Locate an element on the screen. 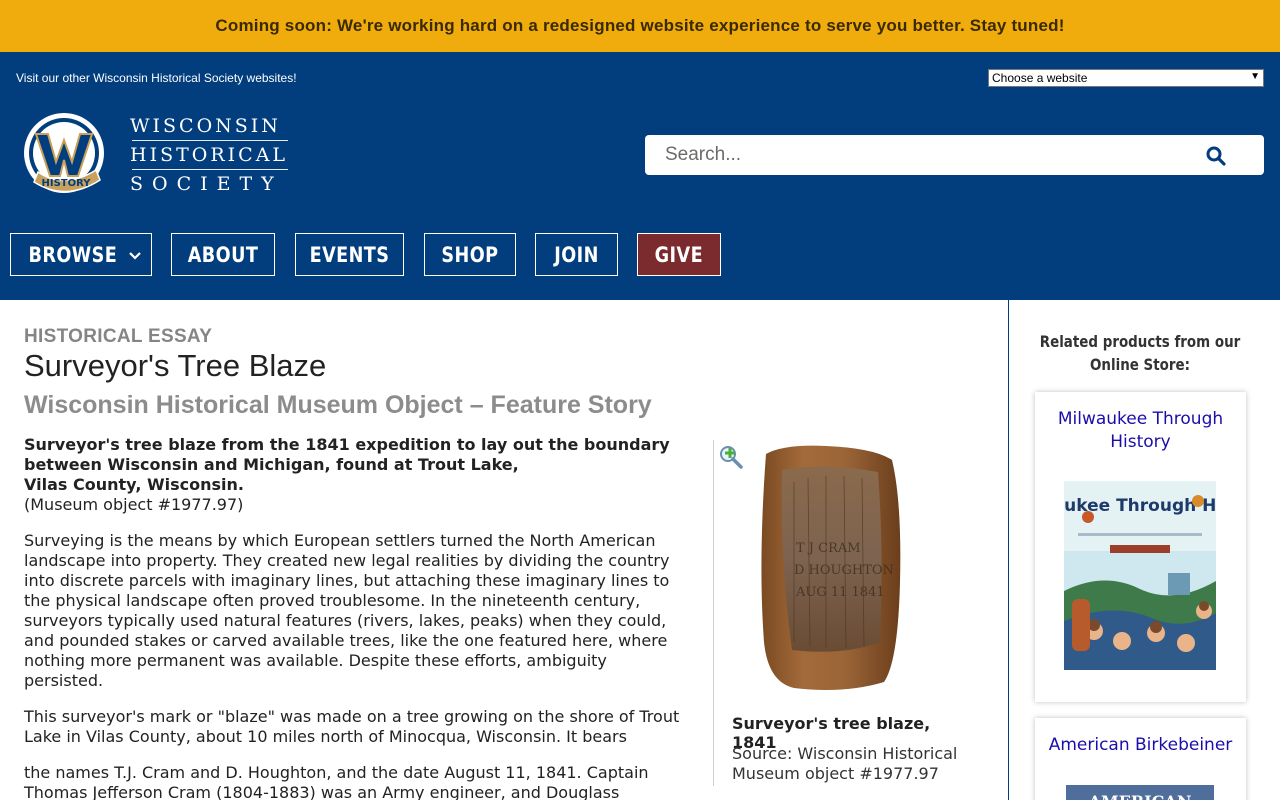  search-bar is located at coordinates (954, 155).